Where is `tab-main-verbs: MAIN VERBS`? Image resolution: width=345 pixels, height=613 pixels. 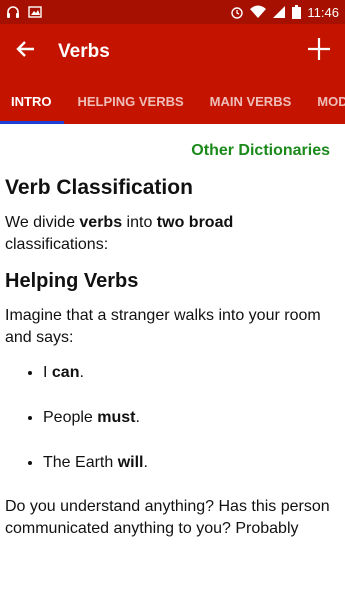 tab-main-verbs: MAIN VERBS is located at coordinates (251, 101).